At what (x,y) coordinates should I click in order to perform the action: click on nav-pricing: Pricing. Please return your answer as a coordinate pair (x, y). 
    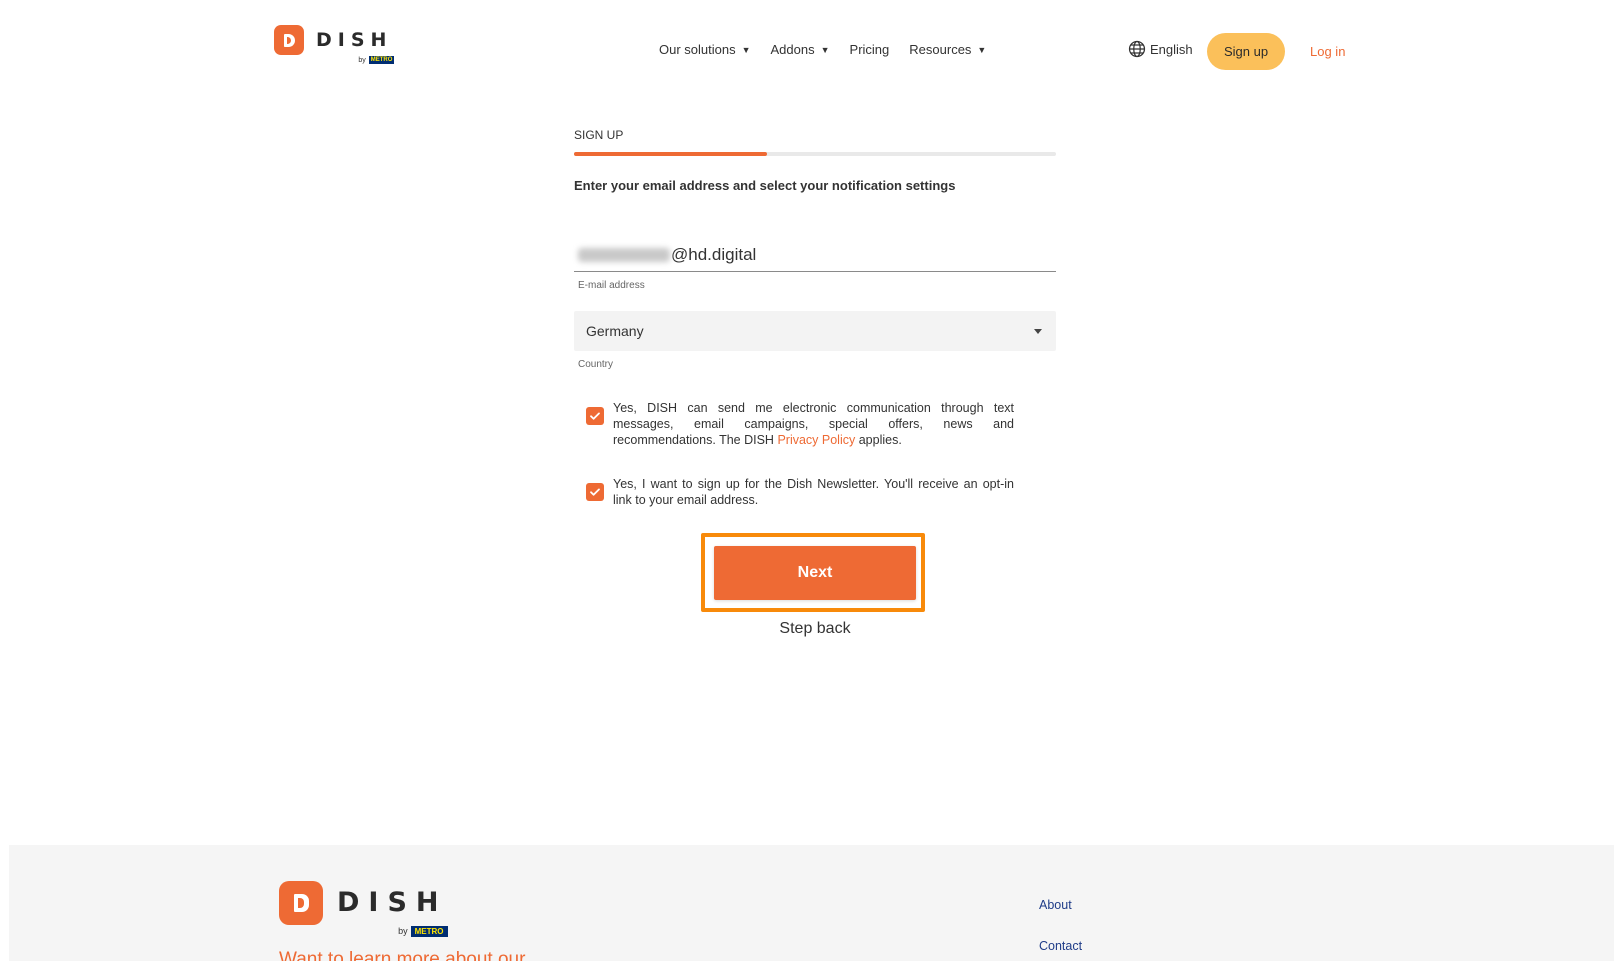
    Looking at the image, I should click on (870, 49).